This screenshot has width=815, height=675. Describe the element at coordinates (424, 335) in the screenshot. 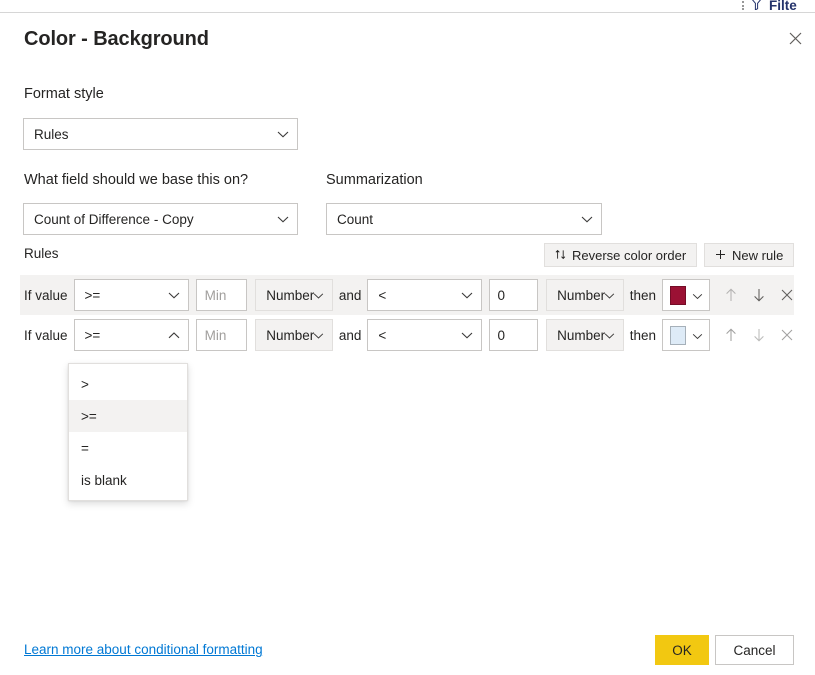

I see `rule-2-operator2-select: <` at that location.